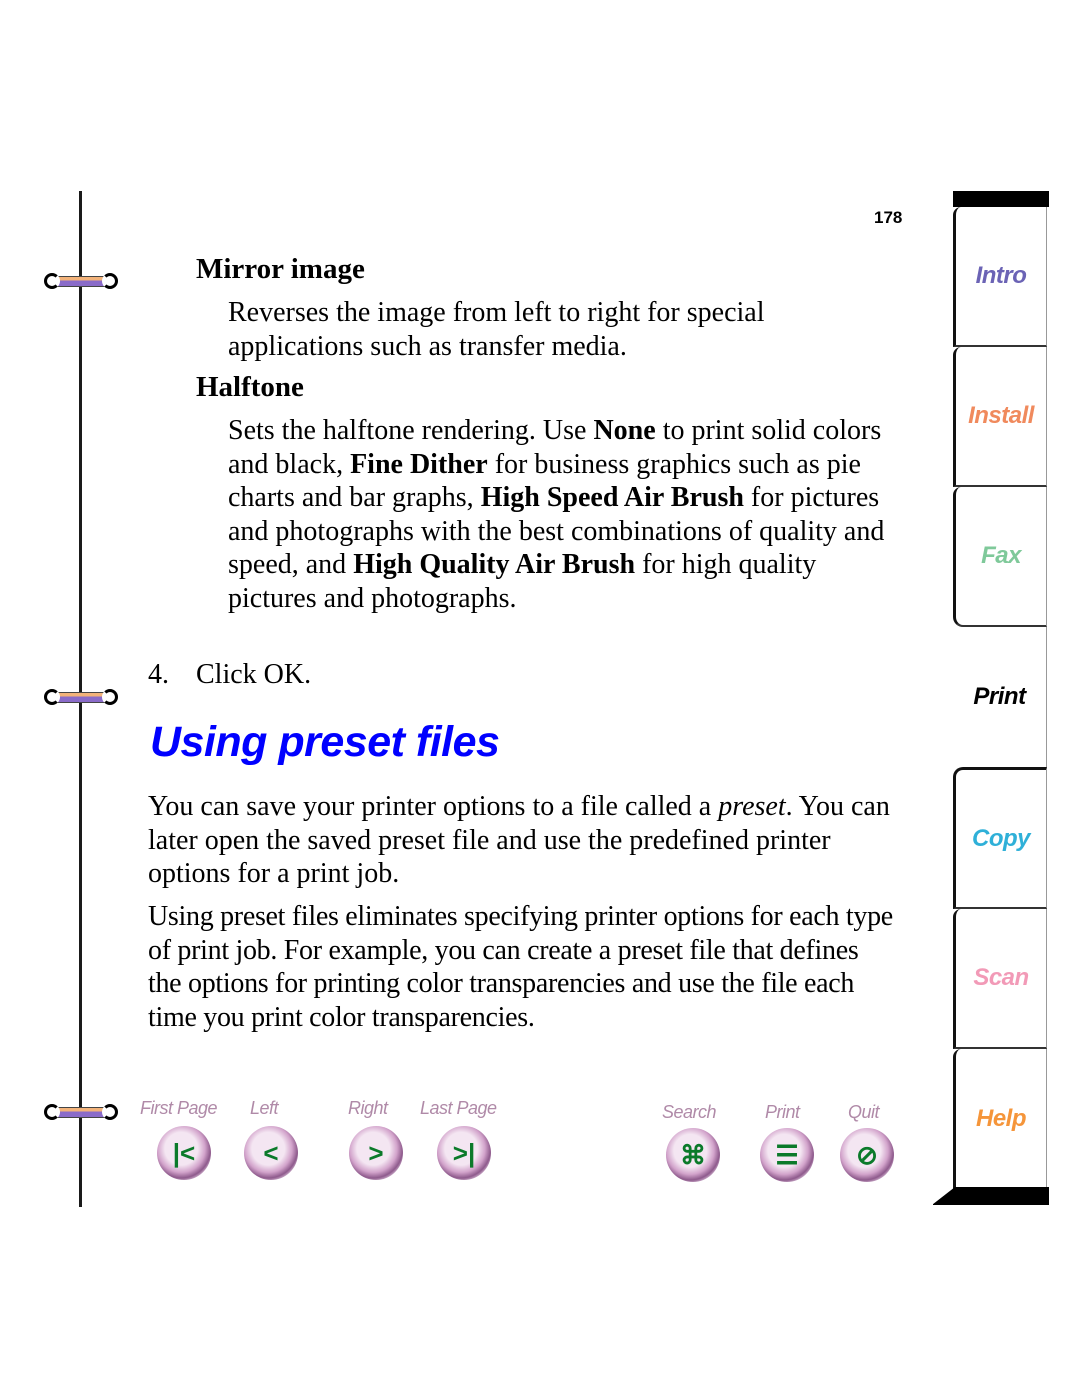 Image resolution: width=1080 pixels, height=1397 pixels. I want to click on print-label: Print, so click(782, 1112).